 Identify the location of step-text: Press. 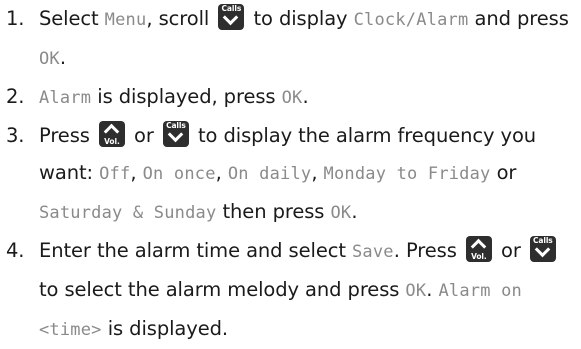
(64, 135).